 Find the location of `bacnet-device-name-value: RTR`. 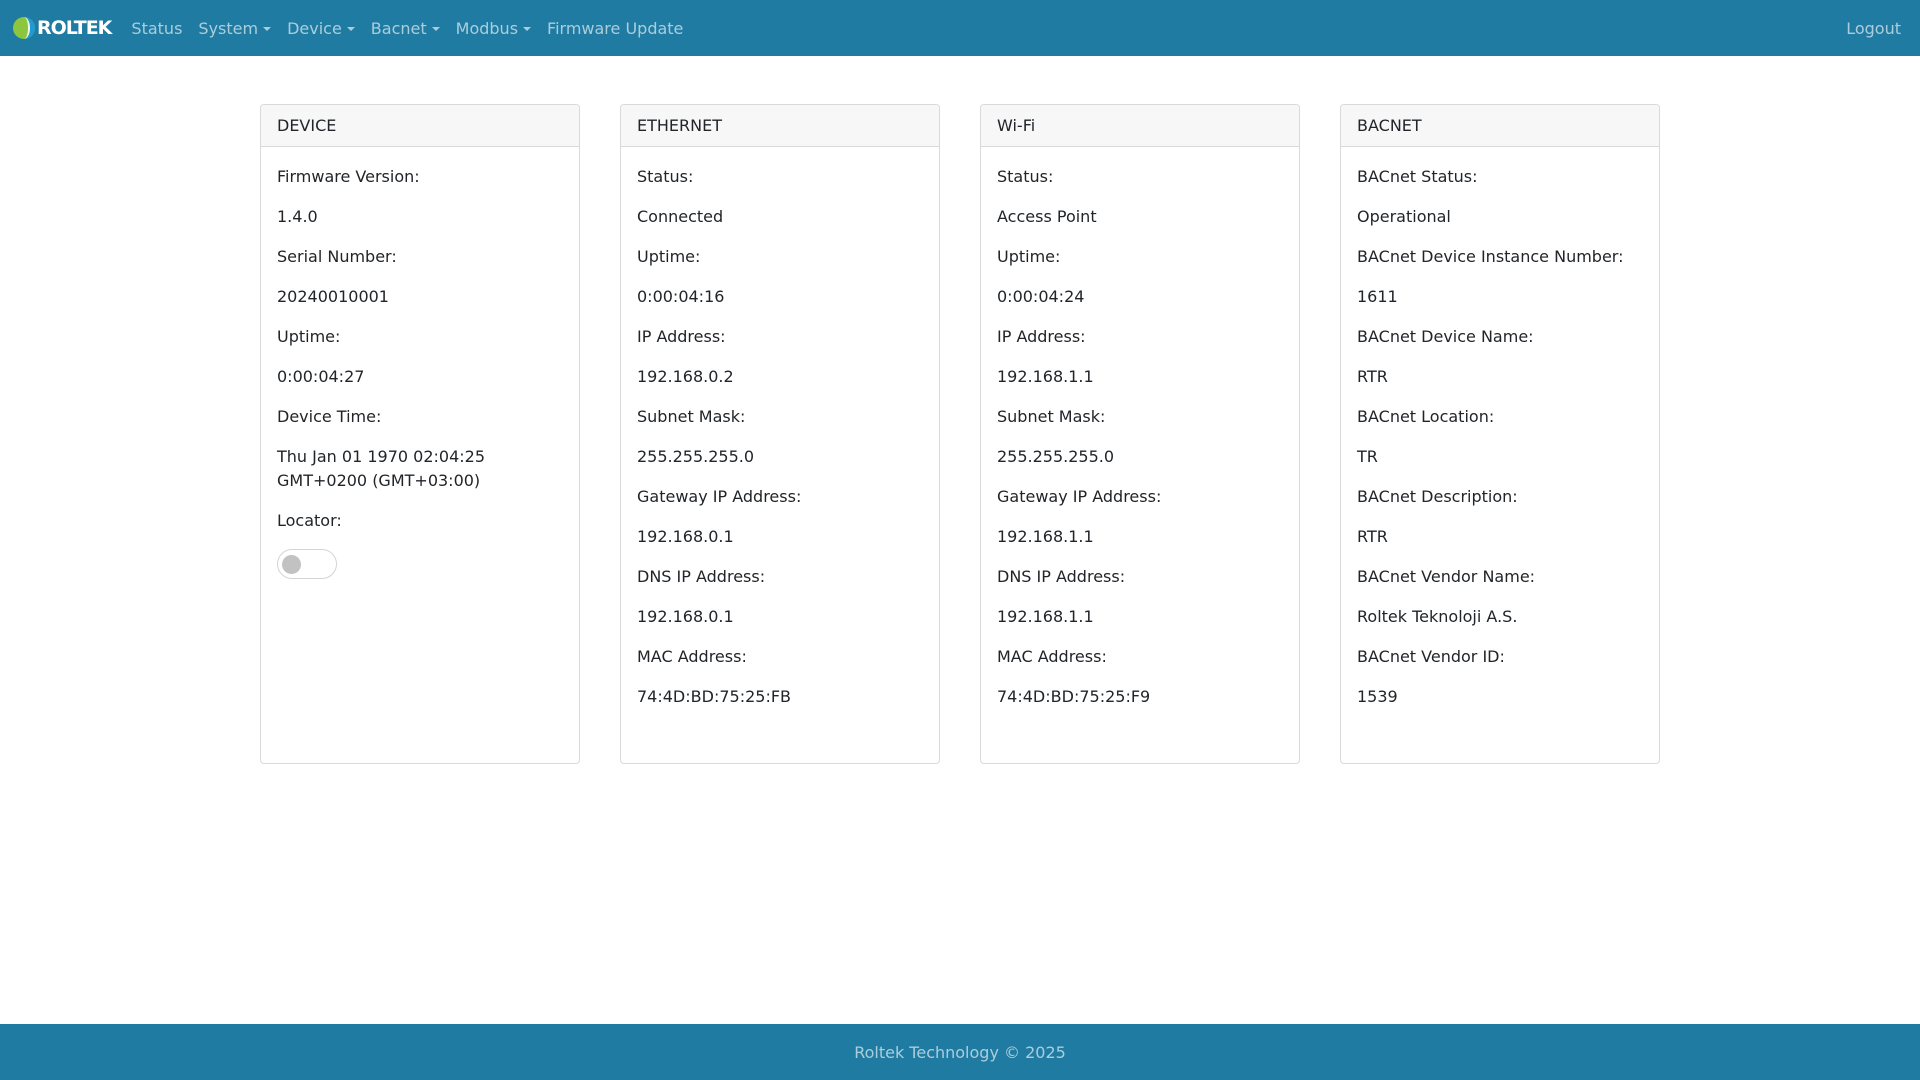

bacnet-device-name-value: RTR is located at coordinates (1372, 376).